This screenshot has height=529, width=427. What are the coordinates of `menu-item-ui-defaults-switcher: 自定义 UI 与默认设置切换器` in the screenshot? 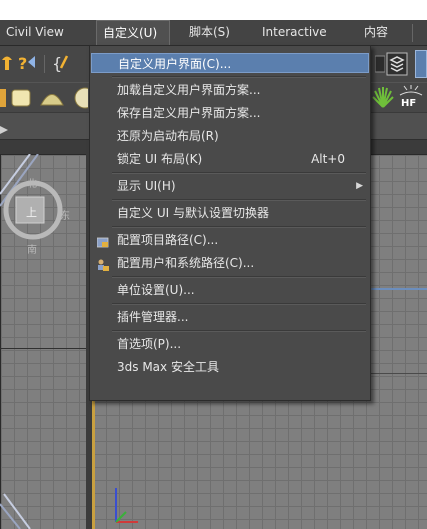 It's located at (230, 213).